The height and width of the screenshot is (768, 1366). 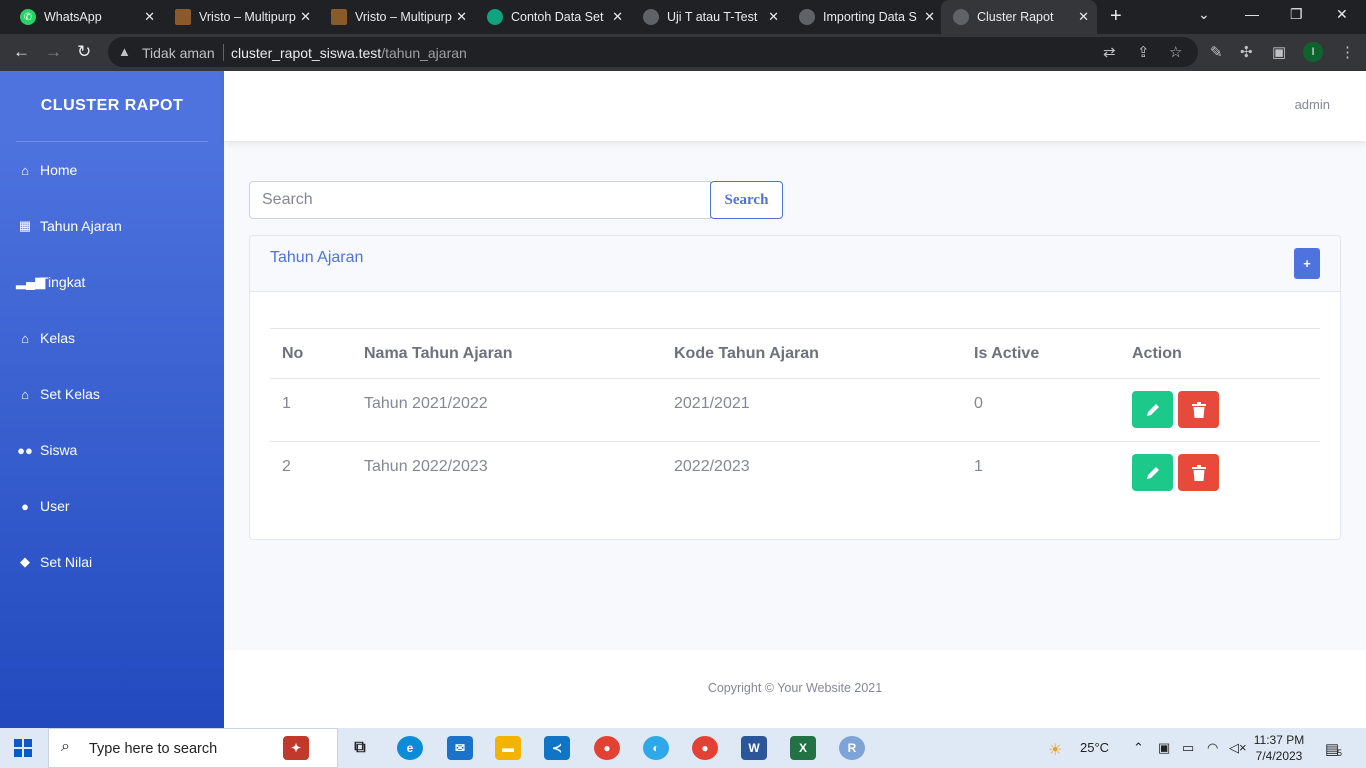 I want to click on chrome-profile-icon: ●, so click(x=705, y=748).